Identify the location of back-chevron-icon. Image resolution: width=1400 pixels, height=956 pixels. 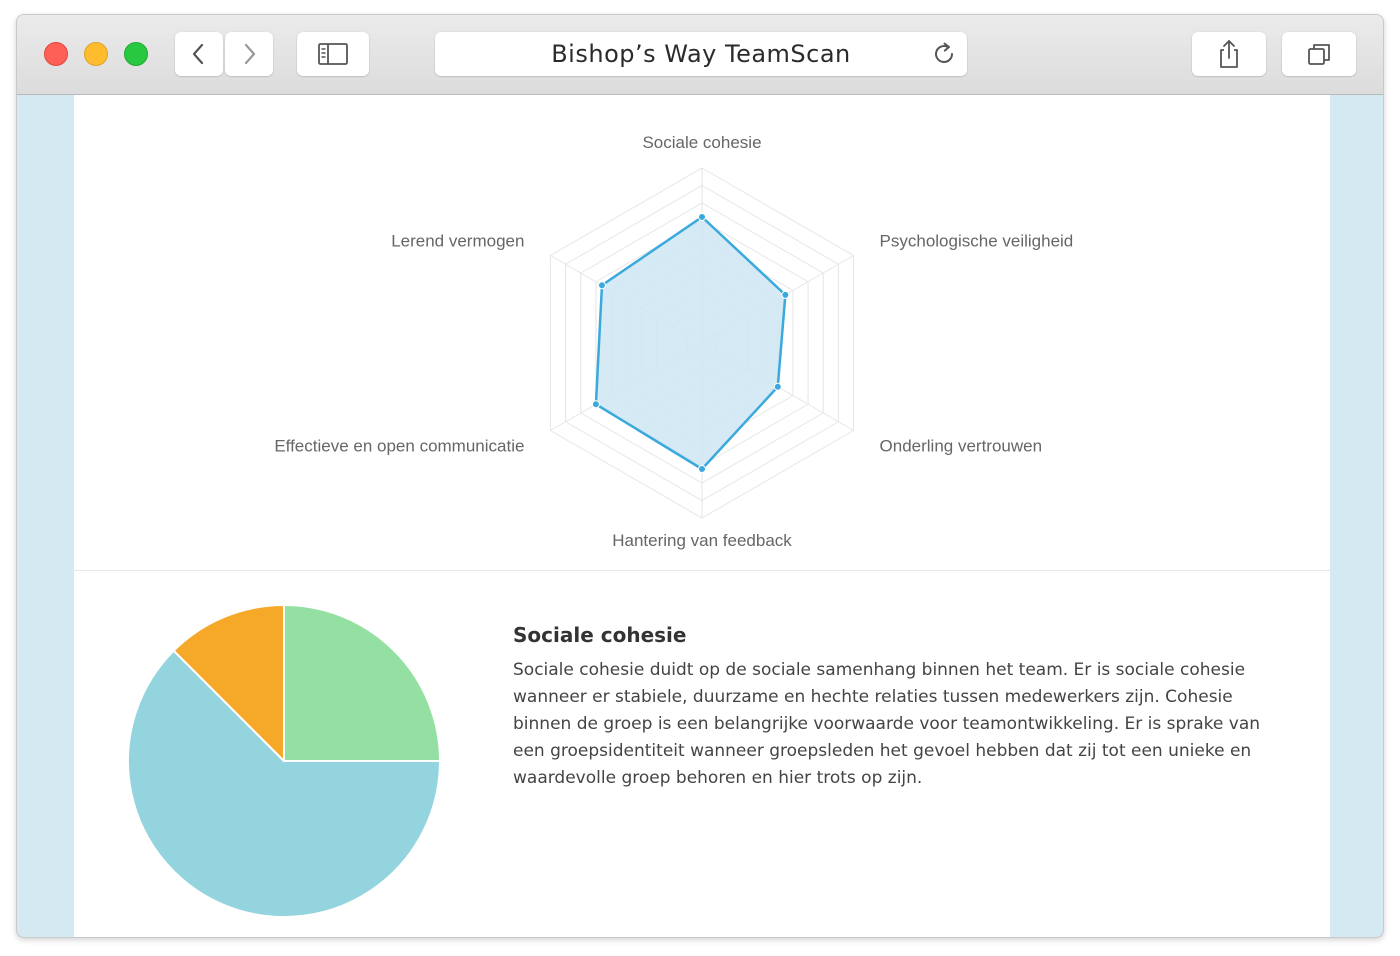
(198, 54).